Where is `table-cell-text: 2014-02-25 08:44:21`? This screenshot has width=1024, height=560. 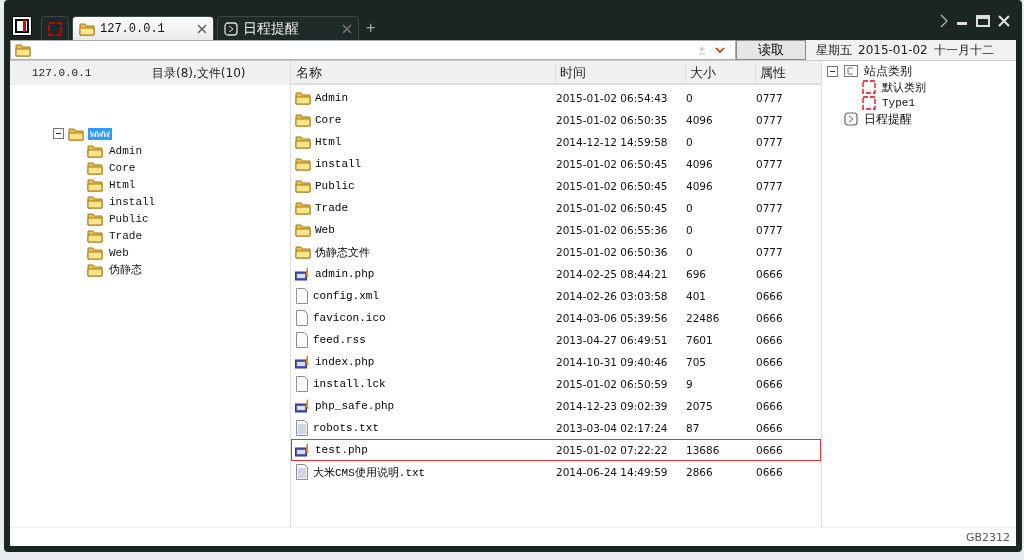 table-cell-text: 2014-02-25 08:44:21 is located at coordinates (612, 274).